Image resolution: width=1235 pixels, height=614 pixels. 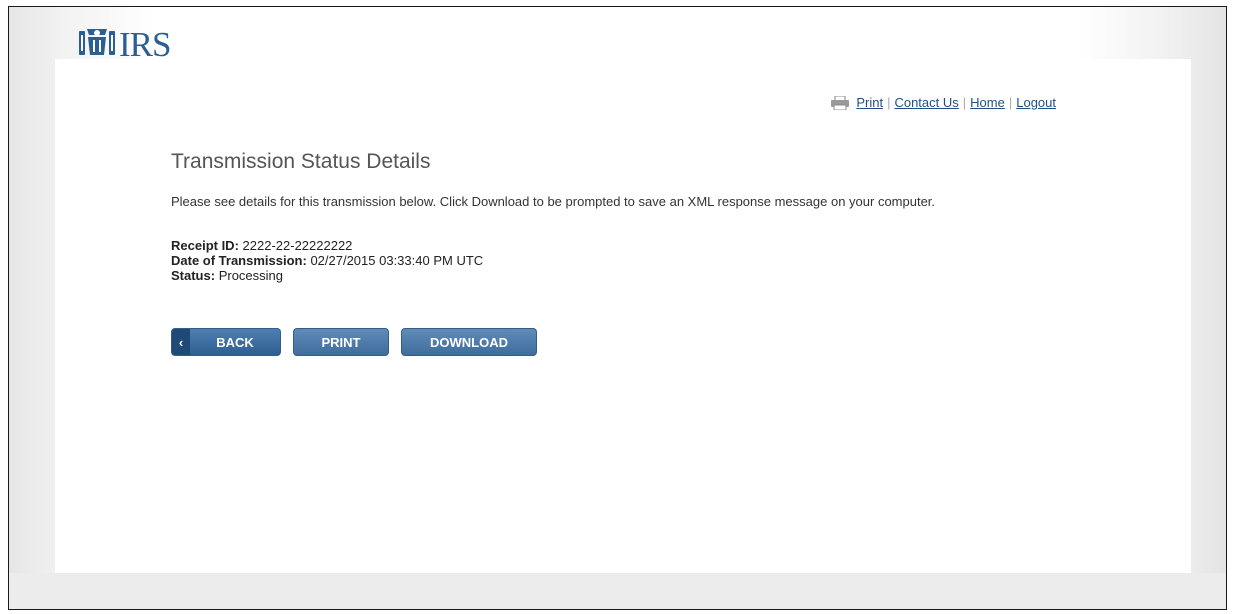 I want to click on print-link: Print, so click(x=869, y=102).